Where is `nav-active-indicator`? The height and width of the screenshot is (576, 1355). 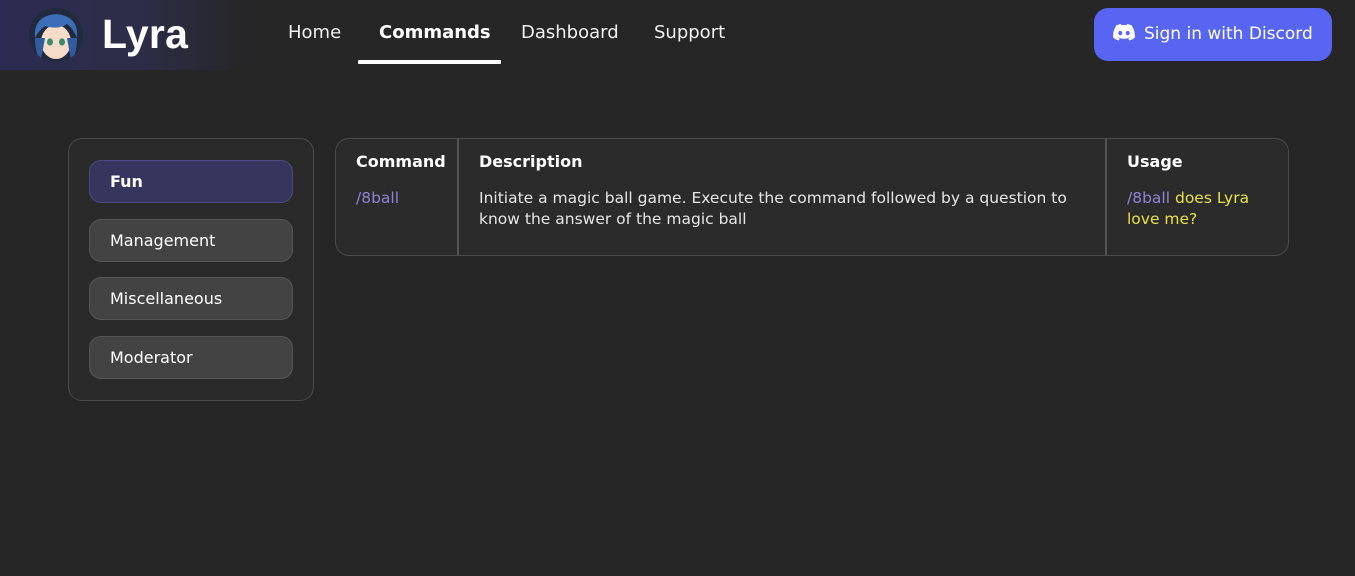 nav-active-indicator is located at coordinates (429, 62).